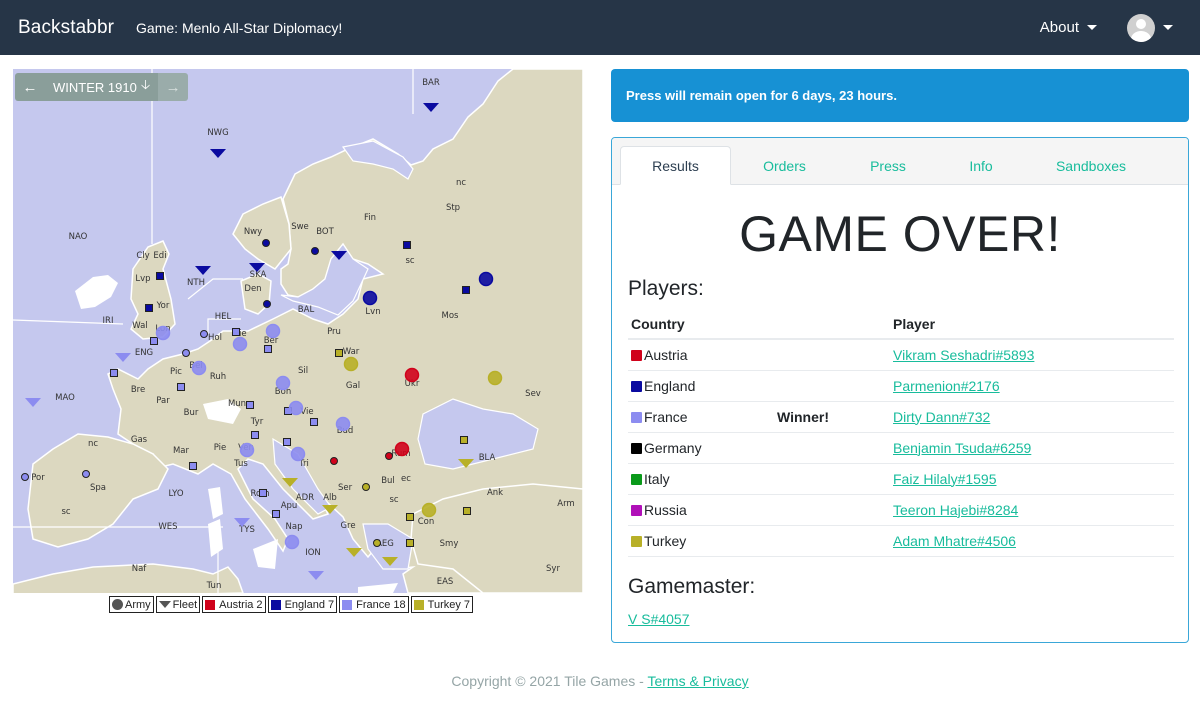 Image resolution: width=1200 pixels, height=701 pixels. What do you see at coordinates (675, 165) in the screenshot?
I see `tab-results: Results` at bounding box center [675, 165].